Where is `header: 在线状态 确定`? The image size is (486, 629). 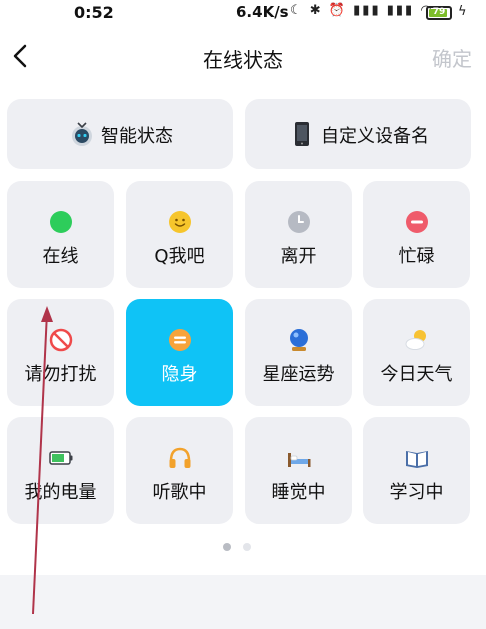 header: 在线状态 确定 is located at coordinates (243, 56).